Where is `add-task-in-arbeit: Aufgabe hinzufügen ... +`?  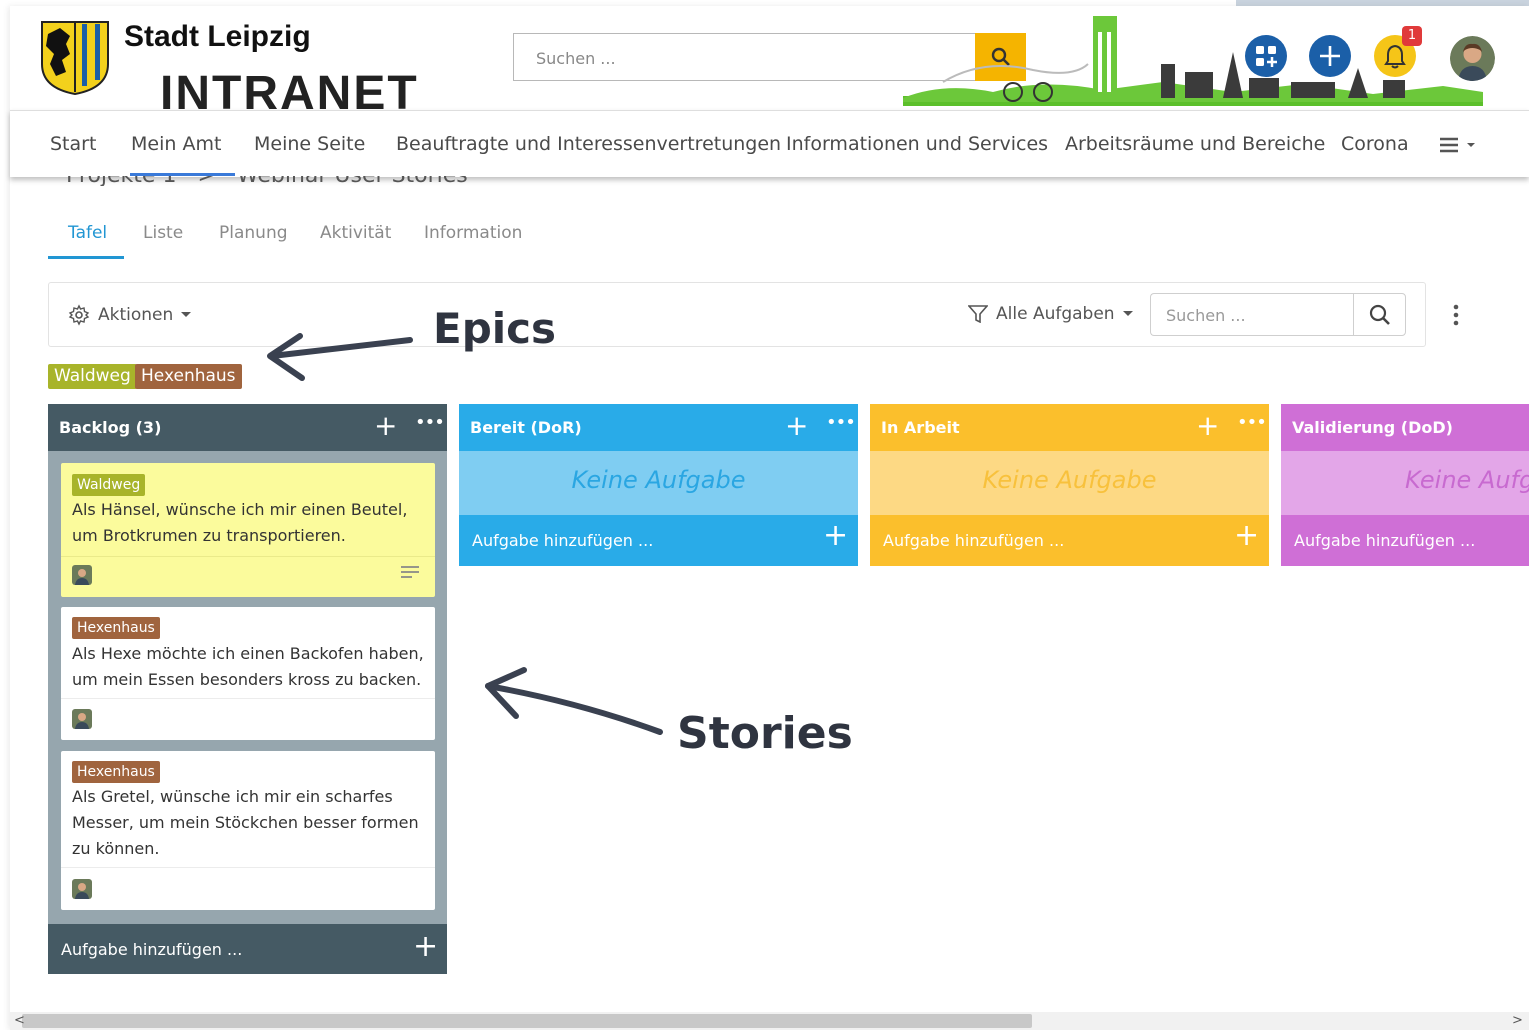
add-task-in-arbeit: Aufgabe hinzufügen ... + is located at coordinates (1069, 540).